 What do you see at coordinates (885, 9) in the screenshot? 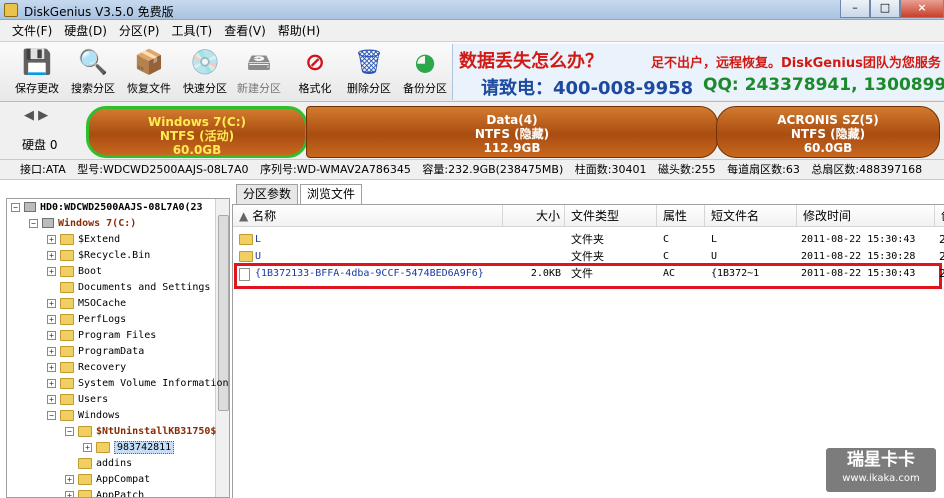
I see `maximize-button: □` at bounding box center [885, 9].